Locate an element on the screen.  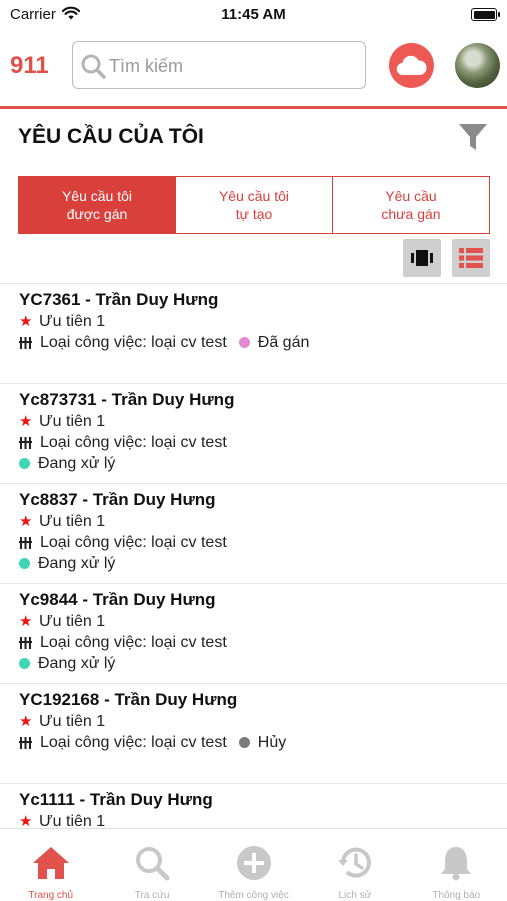
tab-created-by-me: Yêu cầu tôi tự tạo is located at coordinates (254, 205).